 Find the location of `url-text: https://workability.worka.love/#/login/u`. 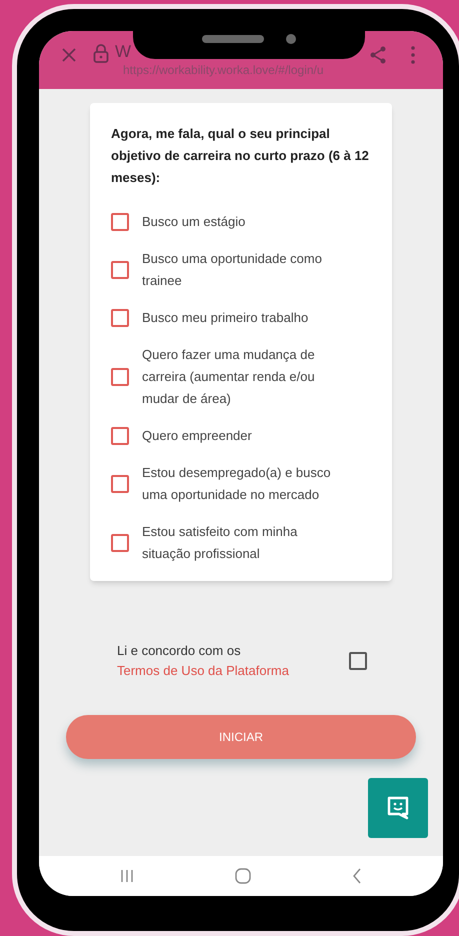

url-text: https://workability.worka.love/#/login/u is located at coordinates (223, 70).